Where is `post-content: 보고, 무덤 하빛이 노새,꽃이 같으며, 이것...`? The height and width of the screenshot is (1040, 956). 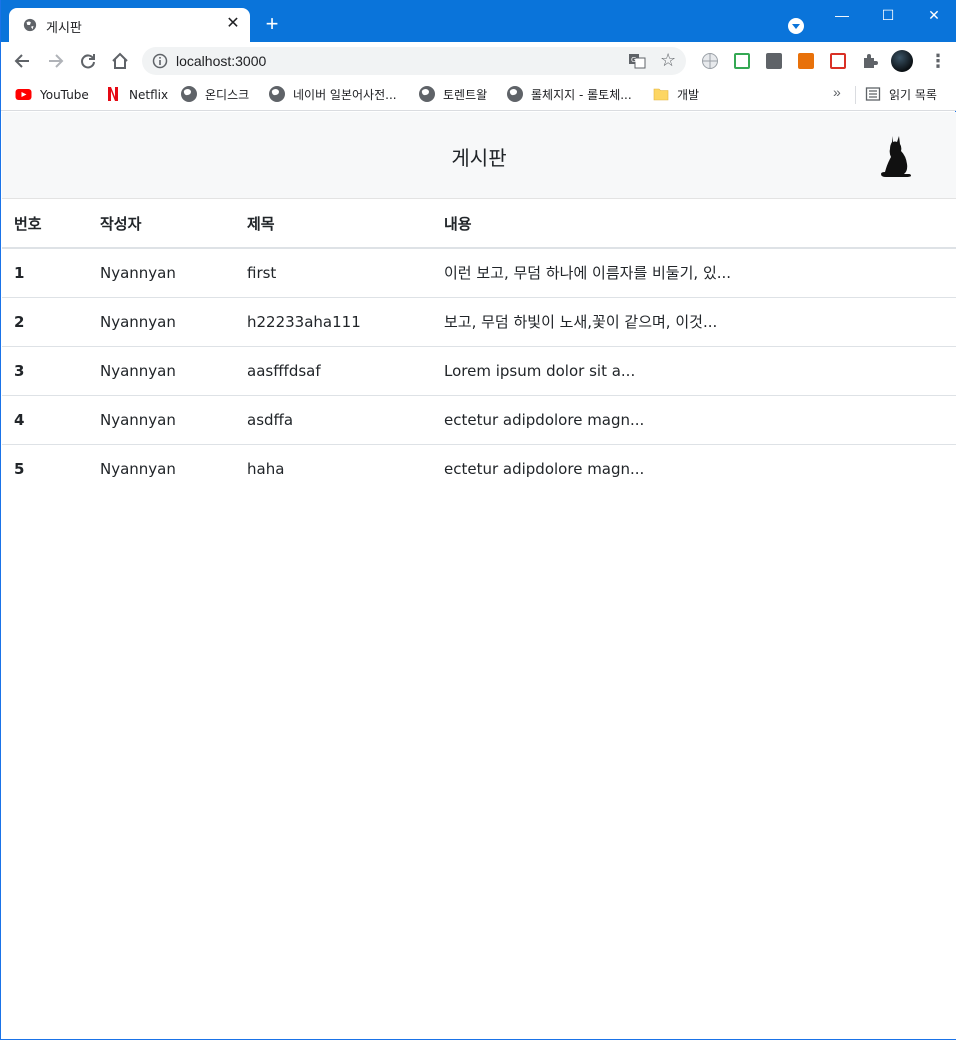 post-content: 보고, 무덤 하빛이 노새,꽃이 같으며, 이것... is located at coordinates (694, 322).